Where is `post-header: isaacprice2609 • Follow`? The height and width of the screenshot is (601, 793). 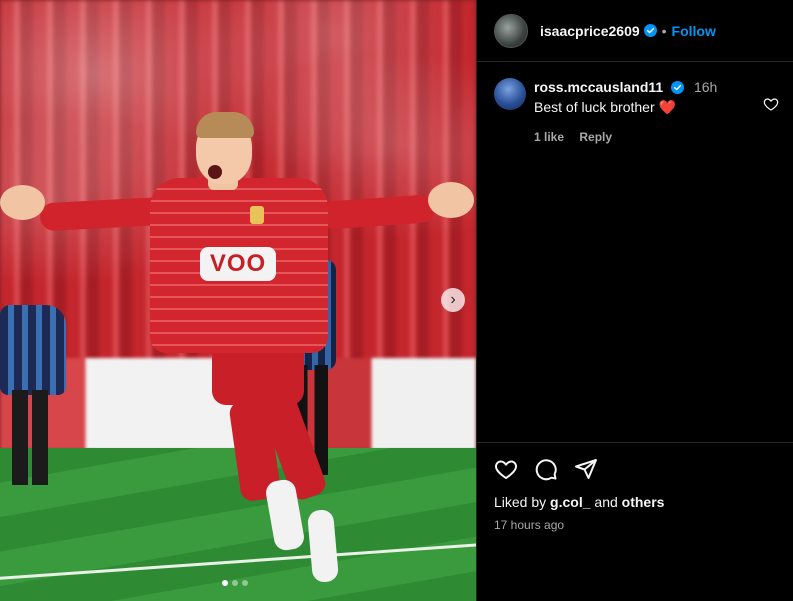 post-header: isaacprice2609 • Follow is located at coordinates (635, 31).